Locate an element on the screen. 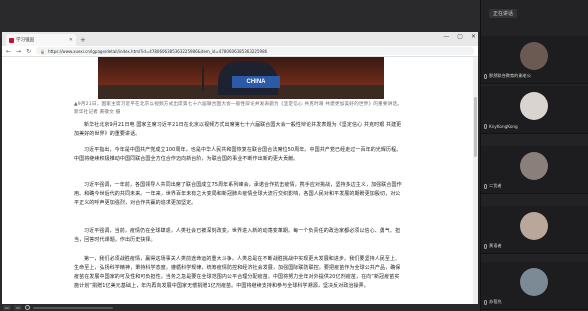  participant-name: 二货者 is located at coordinates (495, 185).